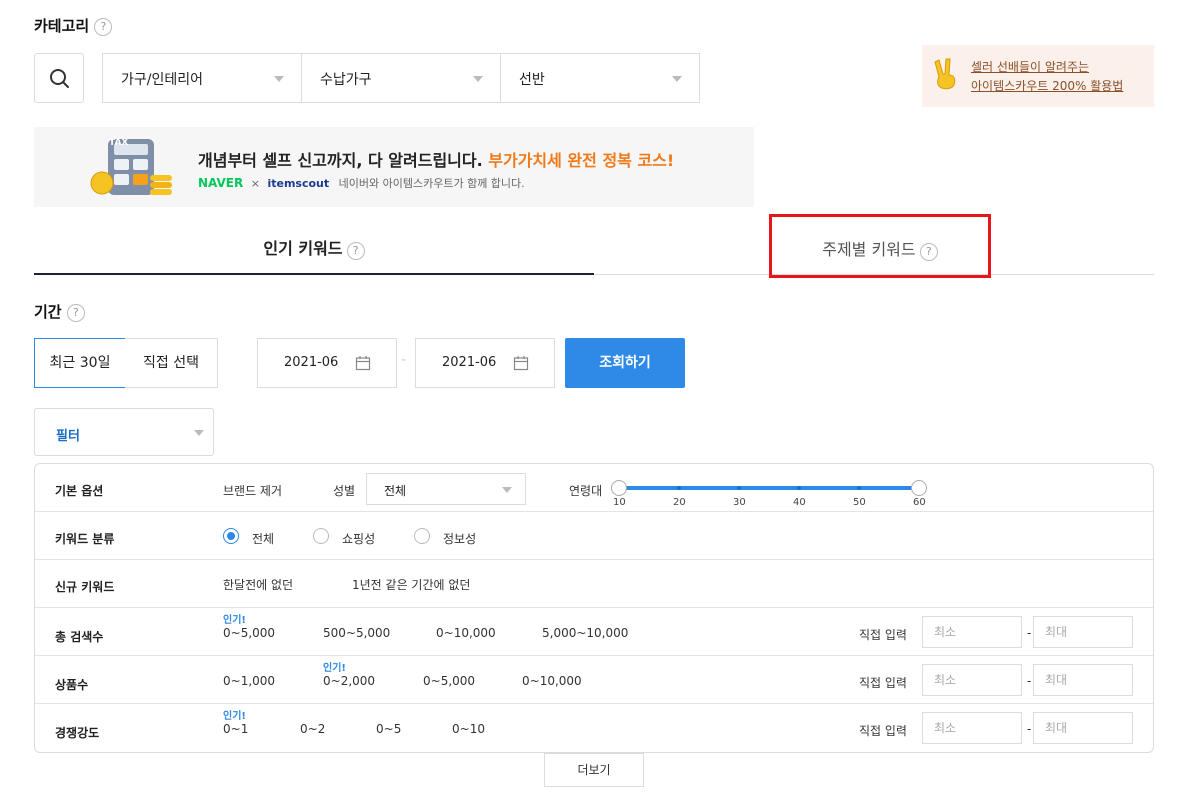  Describe the element at coordinates (131, 167) in the screenshot. I see `tax-calculator-icon` at that location.